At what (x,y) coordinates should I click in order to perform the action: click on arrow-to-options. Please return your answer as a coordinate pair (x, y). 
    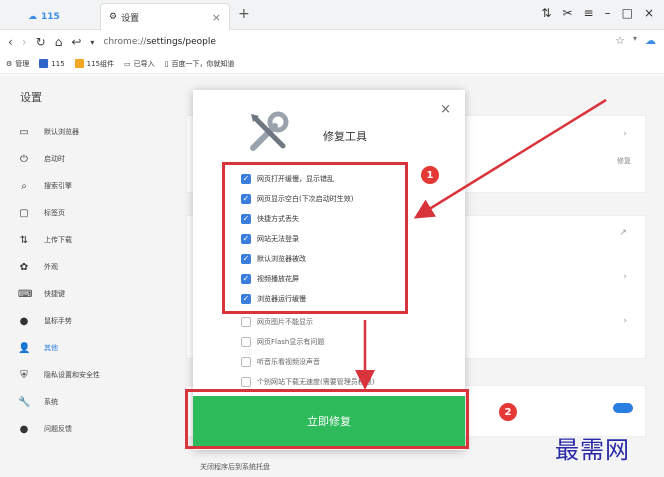
    Looking at the image, I should click on (510, 158).